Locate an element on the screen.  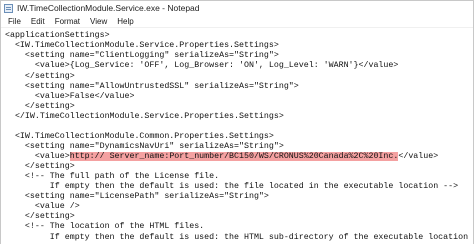
menu-format: Format is located at coordinates (67, 21).